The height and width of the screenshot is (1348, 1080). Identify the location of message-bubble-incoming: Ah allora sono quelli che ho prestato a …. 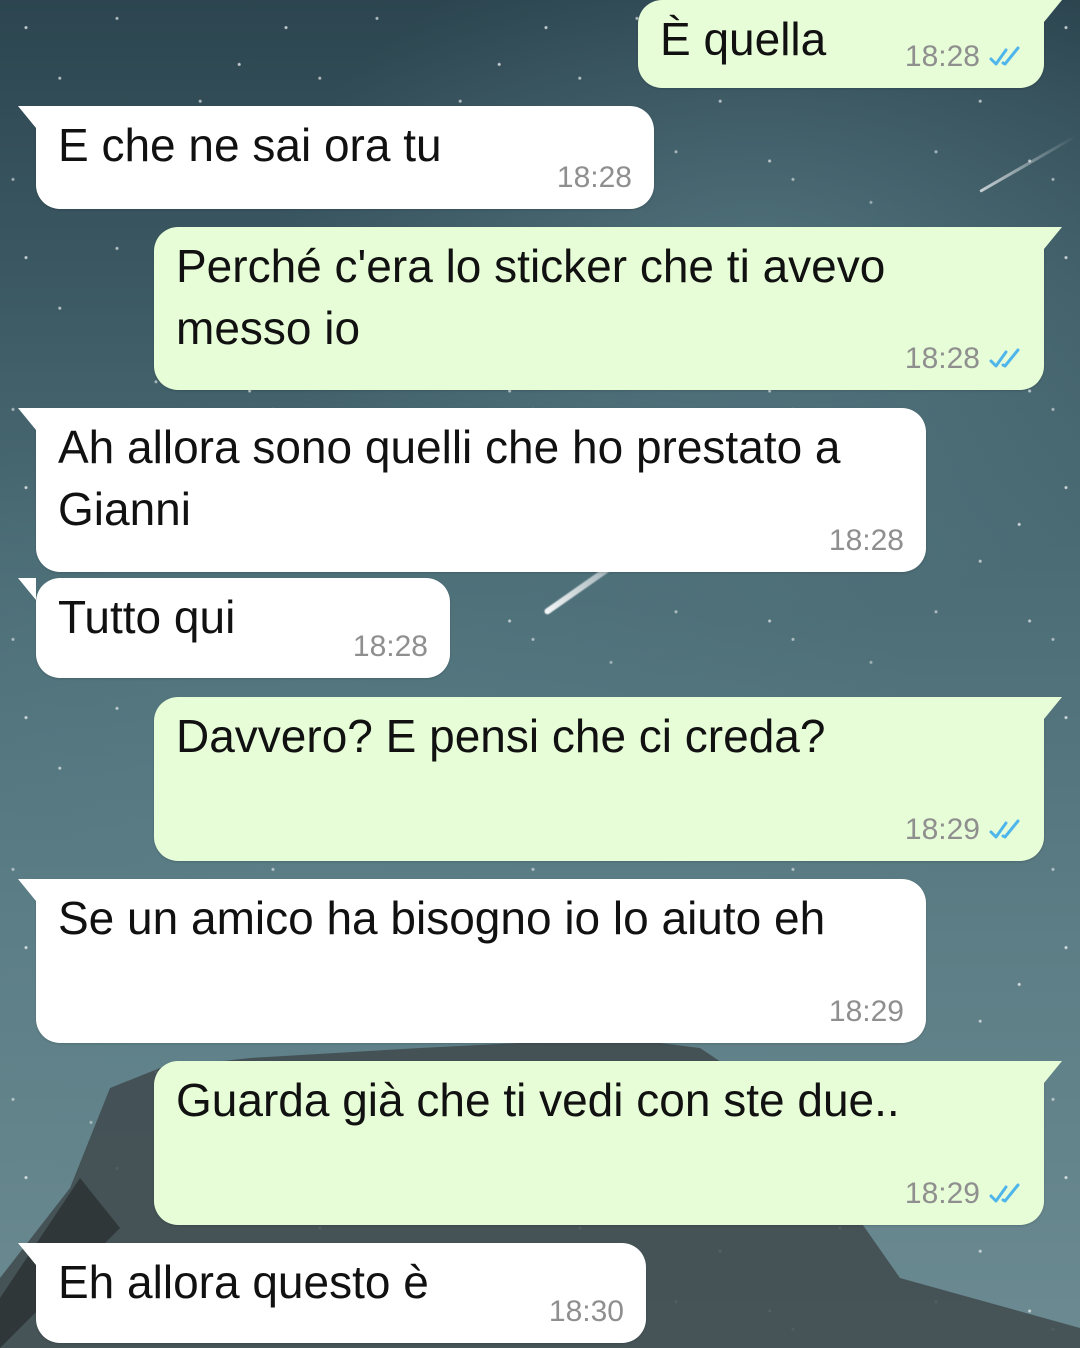
(472, 490).